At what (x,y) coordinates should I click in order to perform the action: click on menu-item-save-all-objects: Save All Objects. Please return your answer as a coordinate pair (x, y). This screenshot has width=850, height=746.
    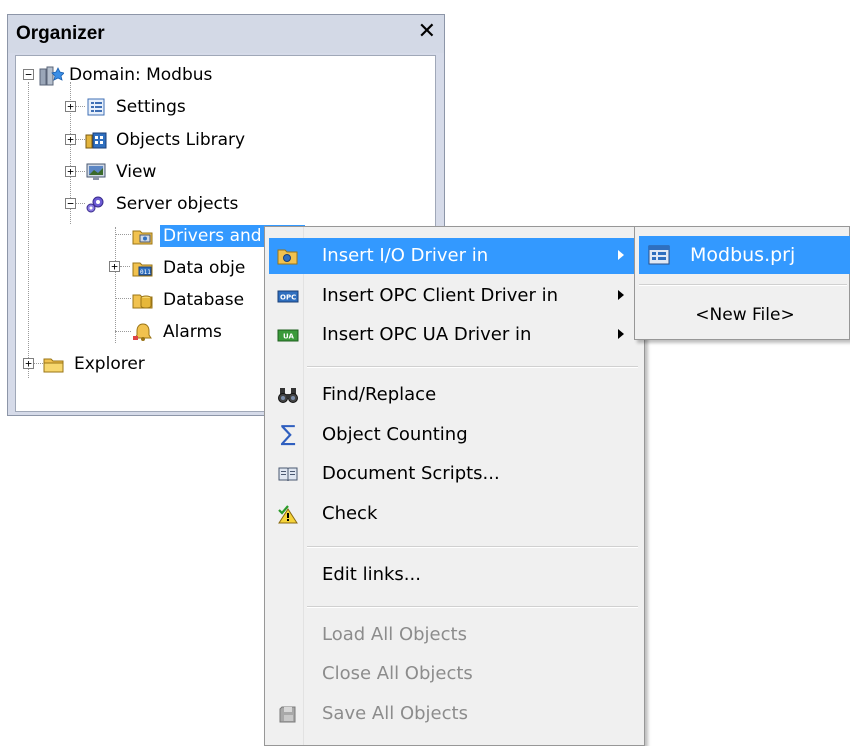
    Looking at the image, I should click on (453, 714).